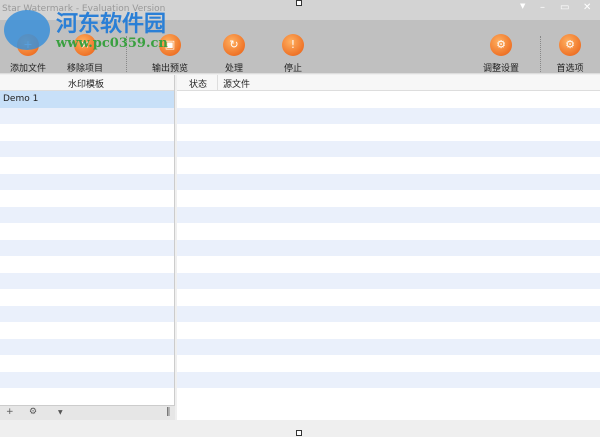  What do you see at coordinates (570, 45) in the screenshot?
I see `preferences-icon: ⚙` at bounding box center [570, 45].